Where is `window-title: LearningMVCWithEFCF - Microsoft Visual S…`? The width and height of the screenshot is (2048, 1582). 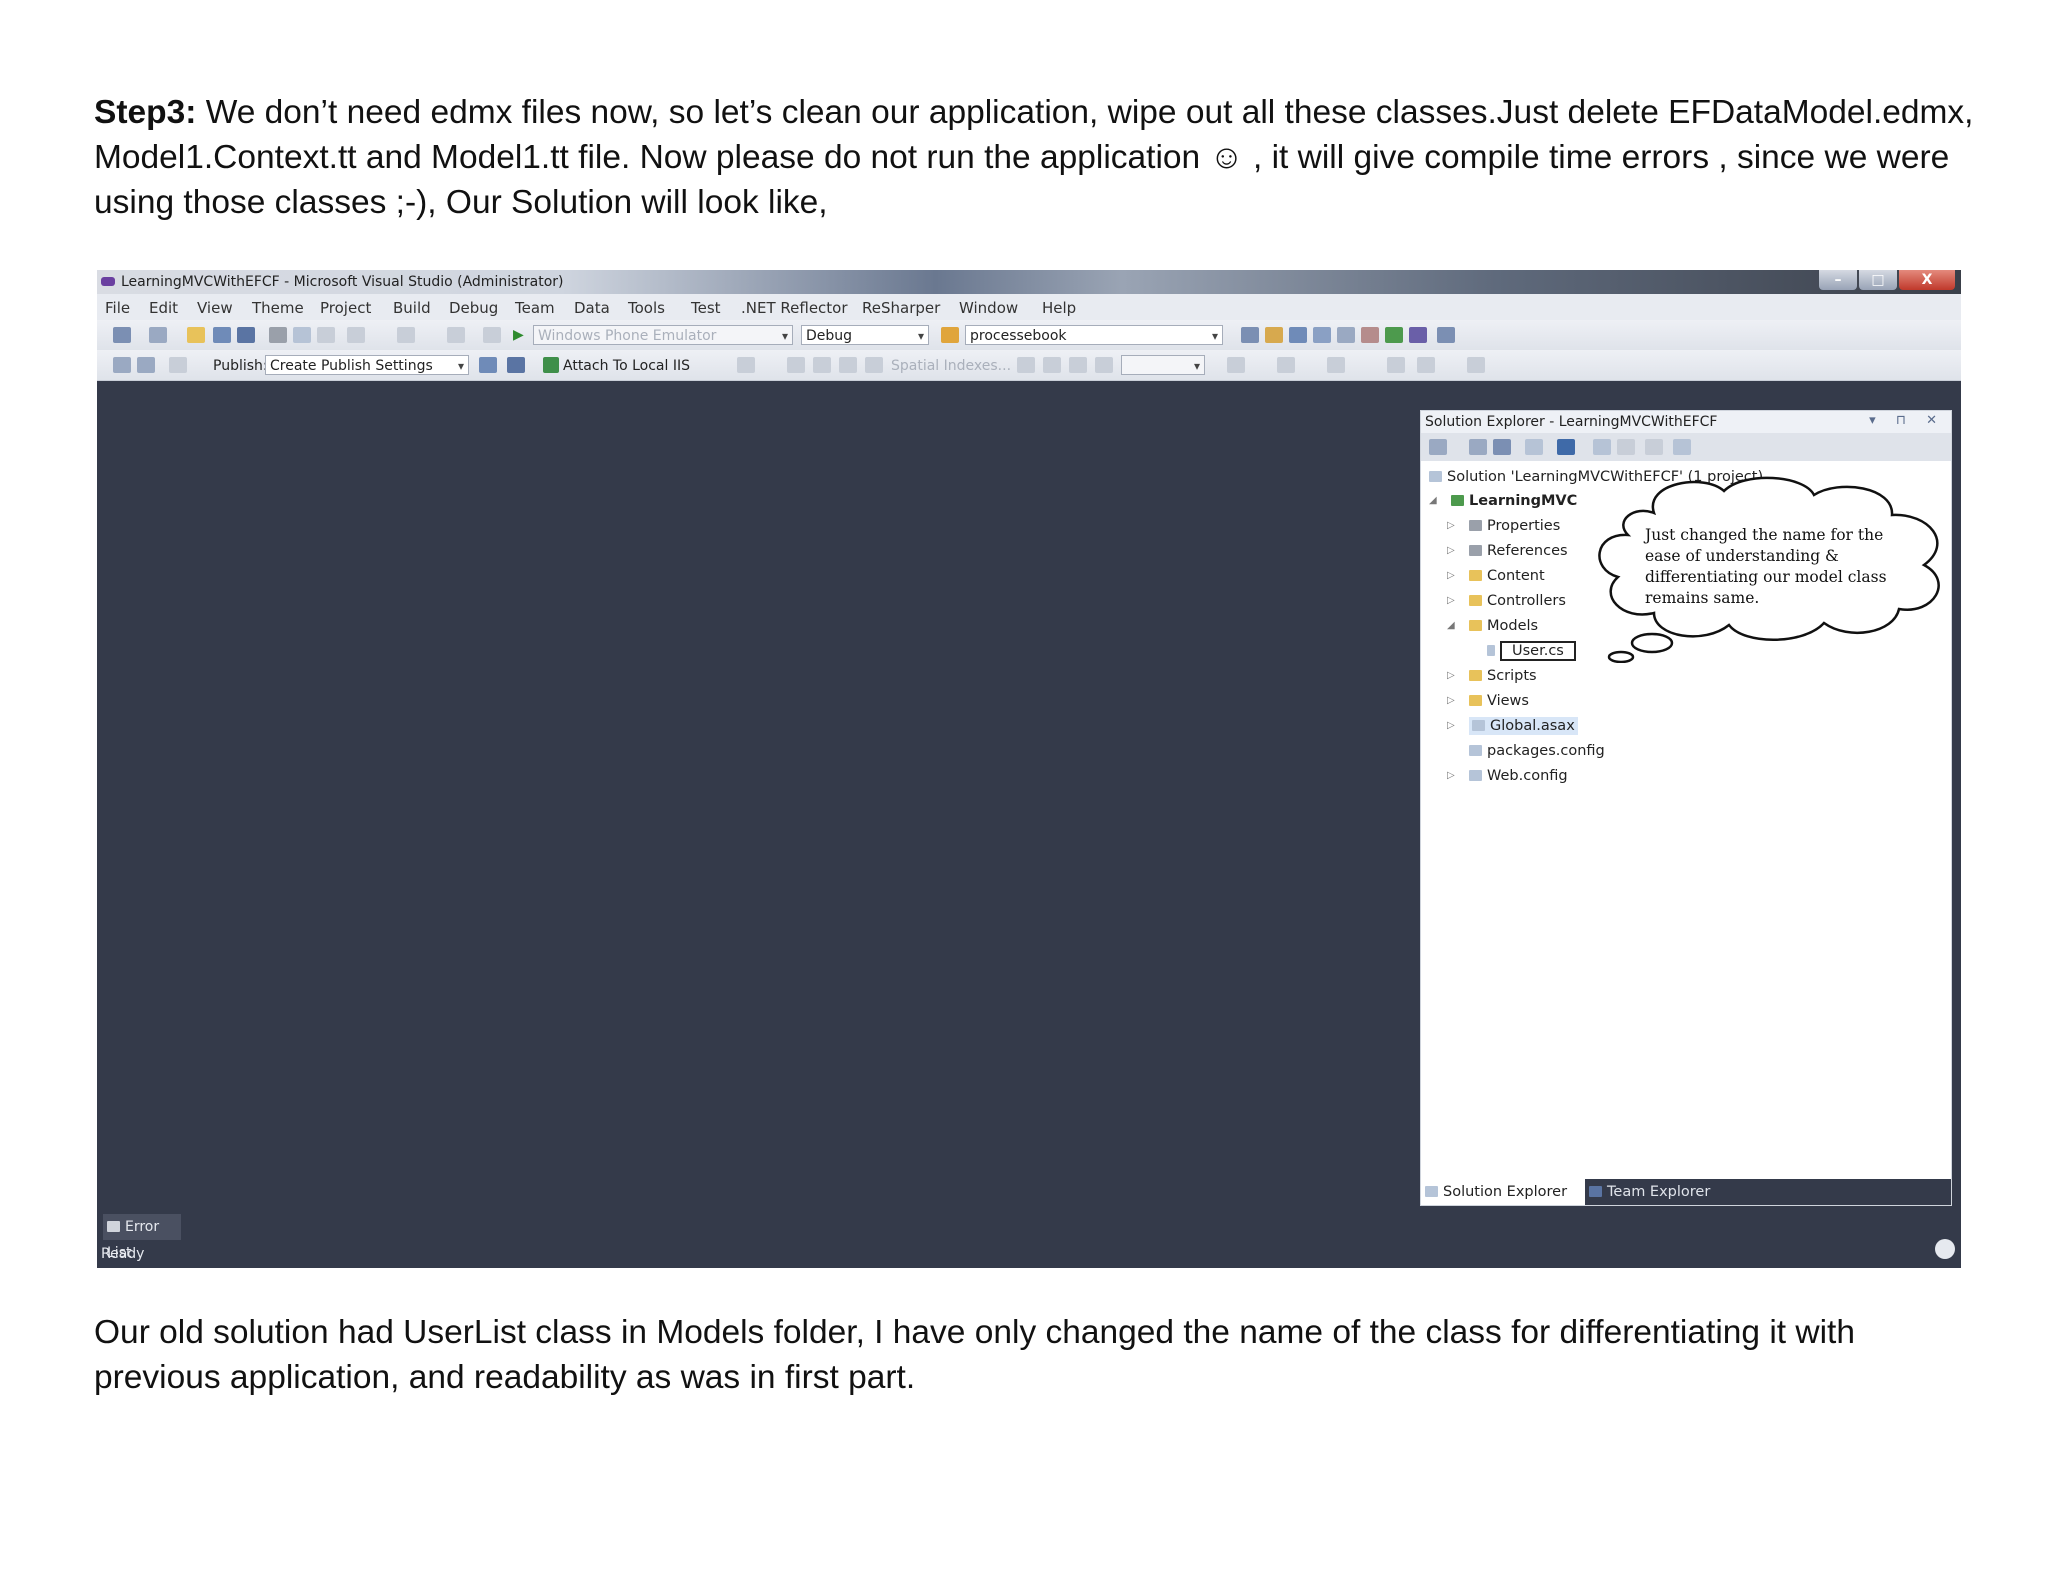
window-title: LearningMVCWithEFCF - Microsoft Visual S… is located at coordinates (342, 282).